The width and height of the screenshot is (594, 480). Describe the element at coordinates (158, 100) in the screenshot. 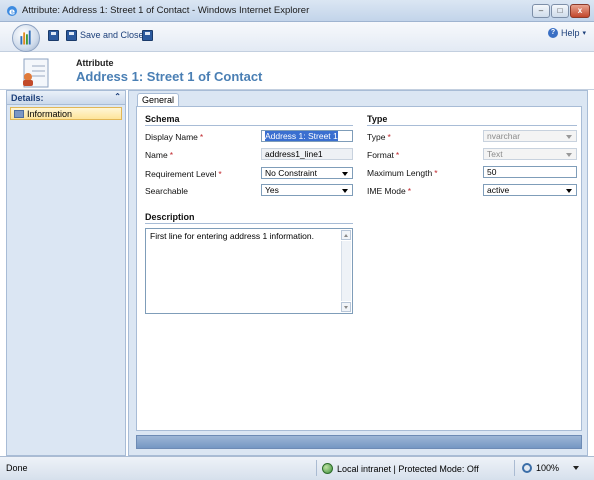

I see `tab-general: General` at that location.